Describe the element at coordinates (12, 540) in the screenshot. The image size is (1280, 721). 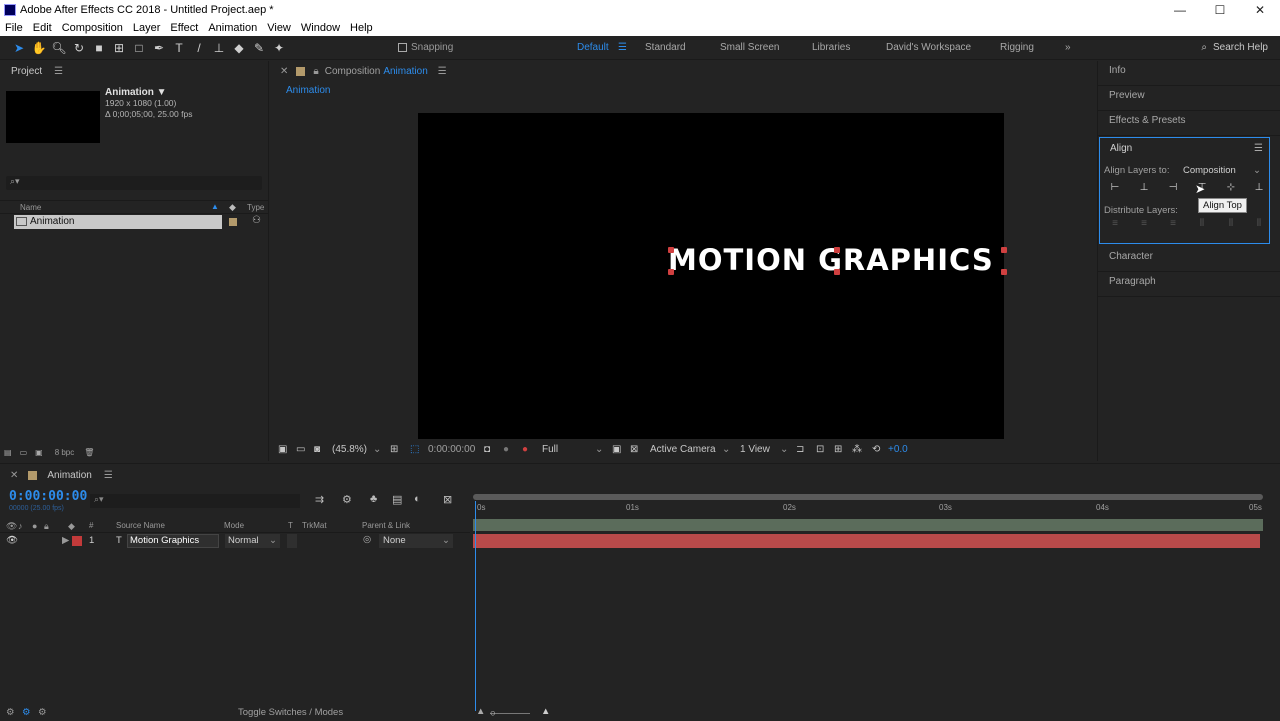
I see `eye-icon: 👁︎` at that location.